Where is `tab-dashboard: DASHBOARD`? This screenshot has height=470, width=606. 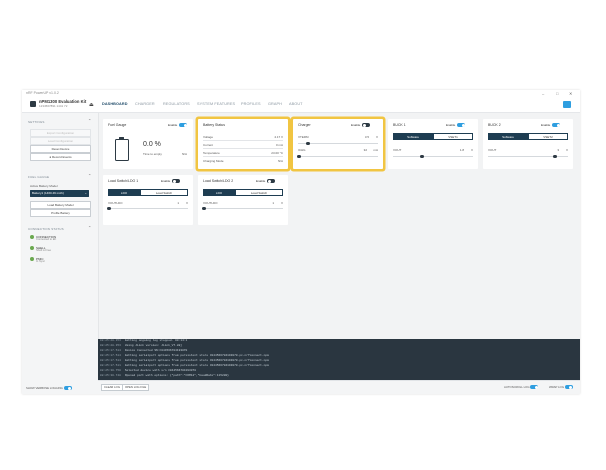
tab-dashboard: DASHBOARD is located at coordinates (115, 104).